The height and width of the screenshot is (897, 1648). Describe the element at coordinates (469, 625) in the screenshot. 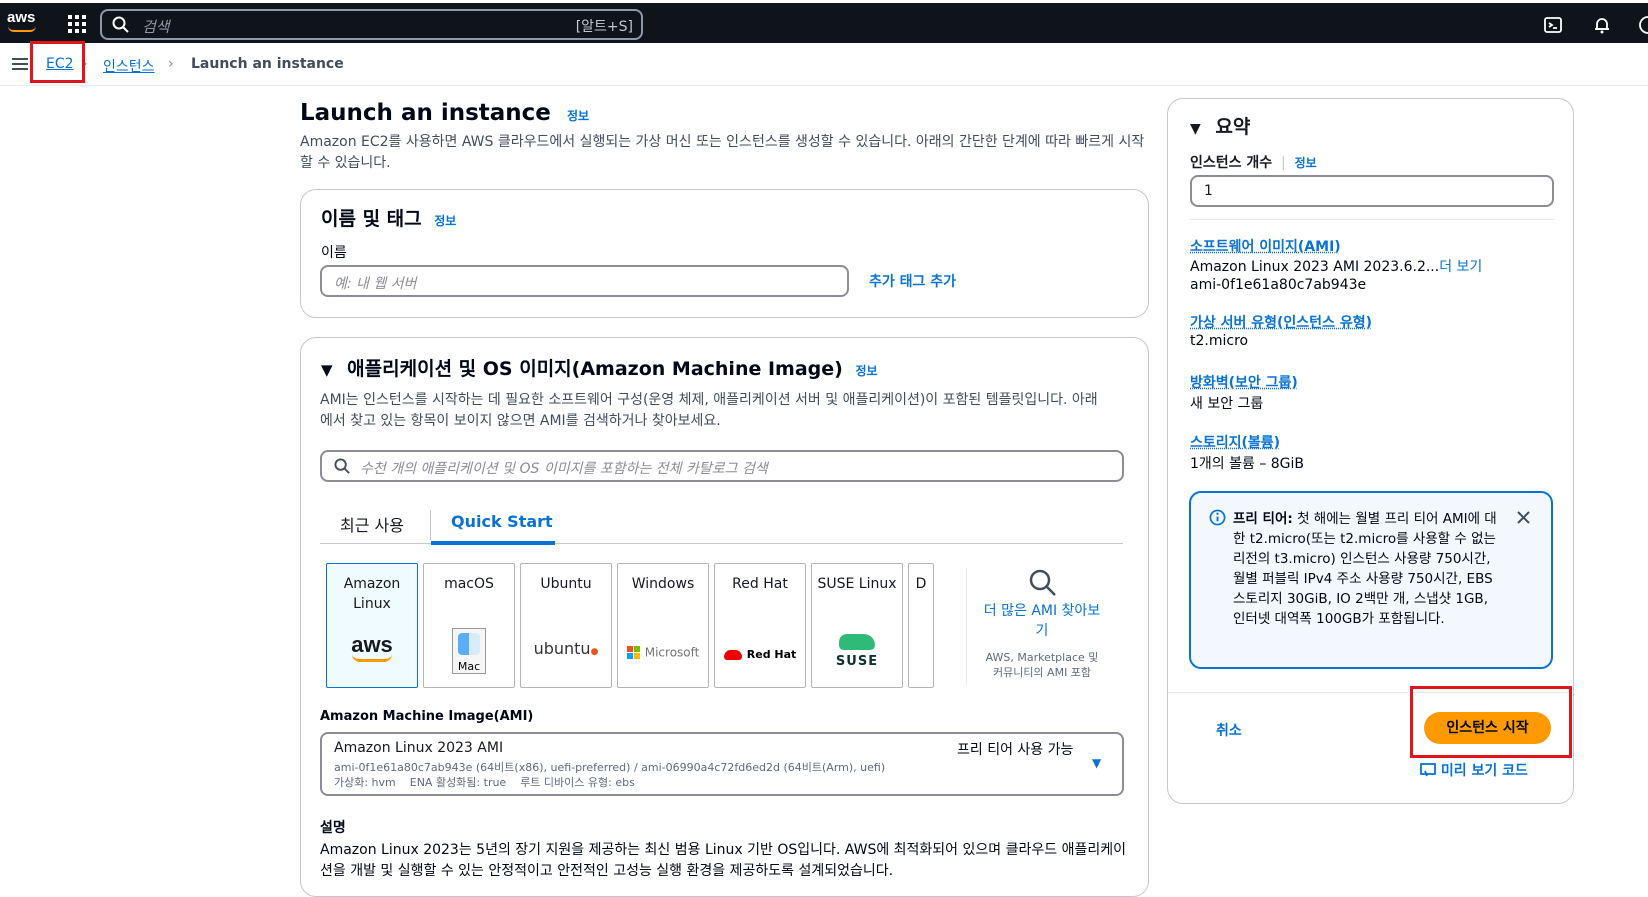

I see `os-tile-macos: macOS Mac` at that location.